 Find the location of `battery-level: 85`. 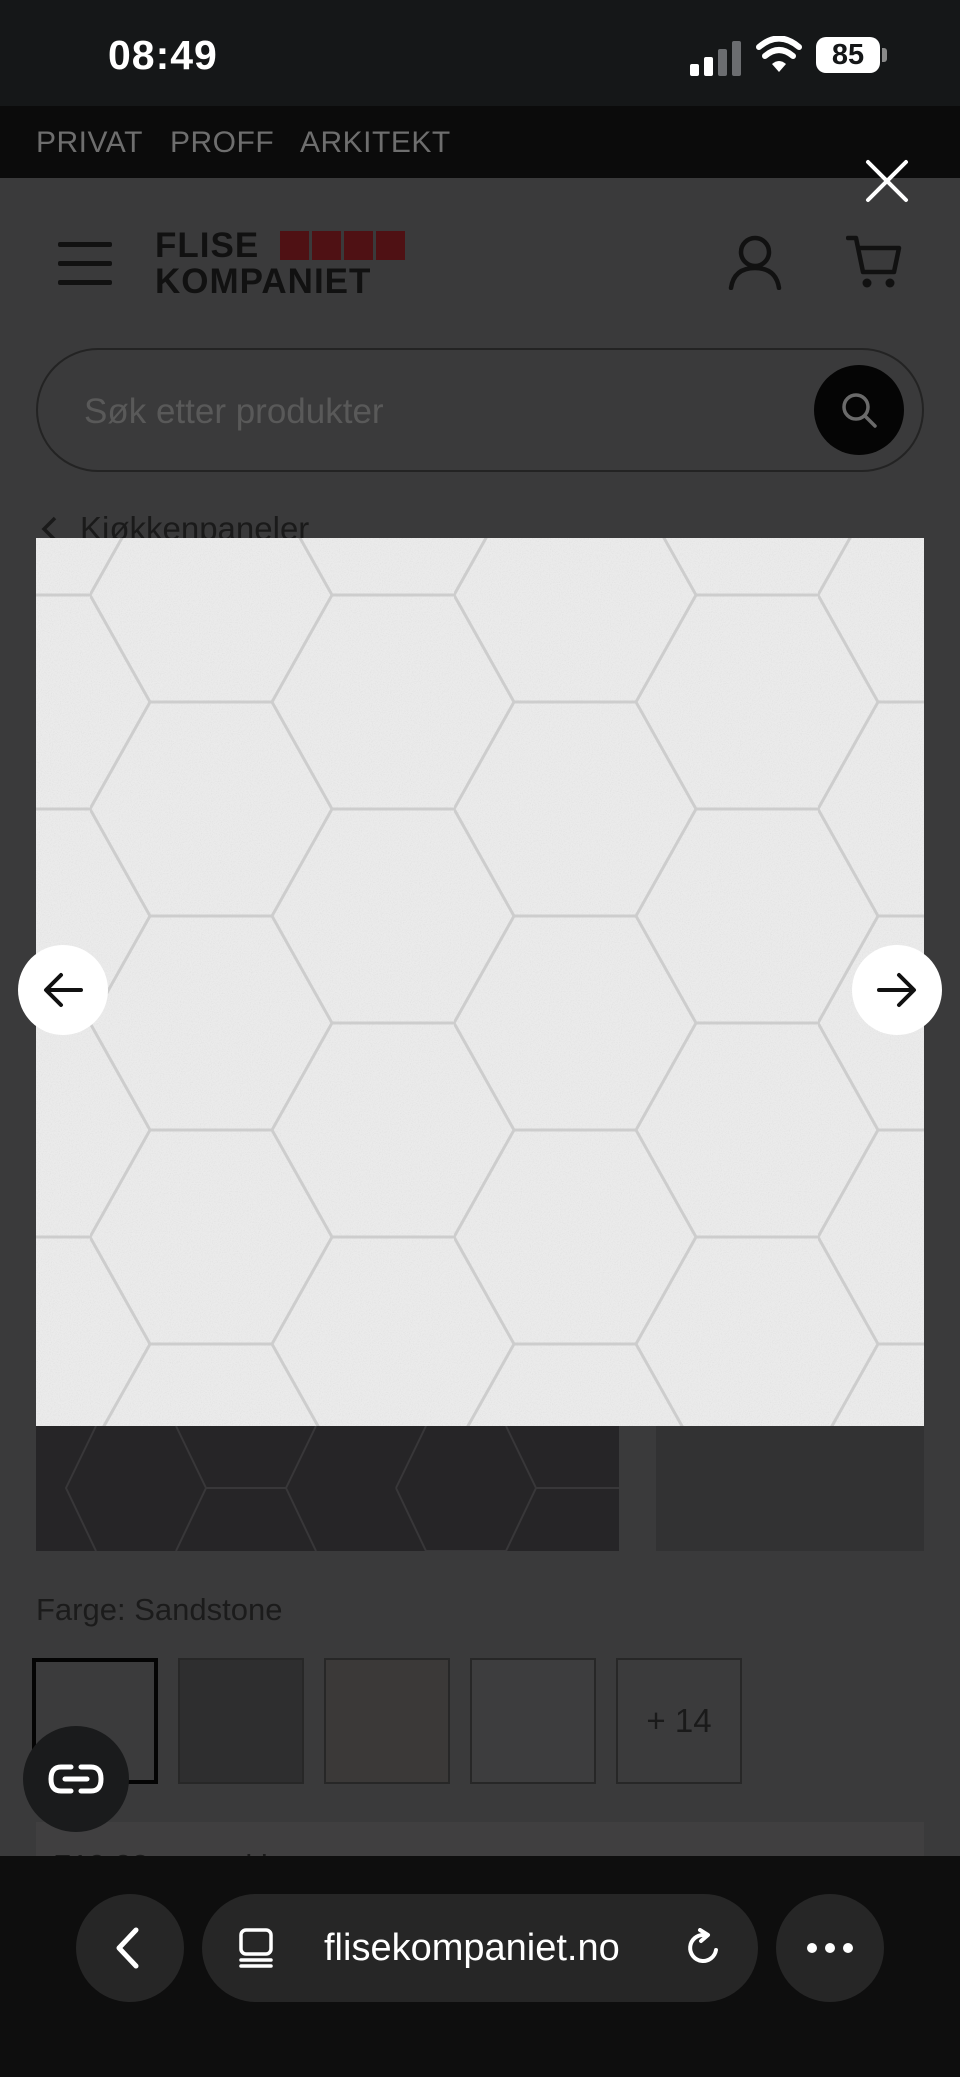

battery-level: 85 is located at coordinates (848, 55).